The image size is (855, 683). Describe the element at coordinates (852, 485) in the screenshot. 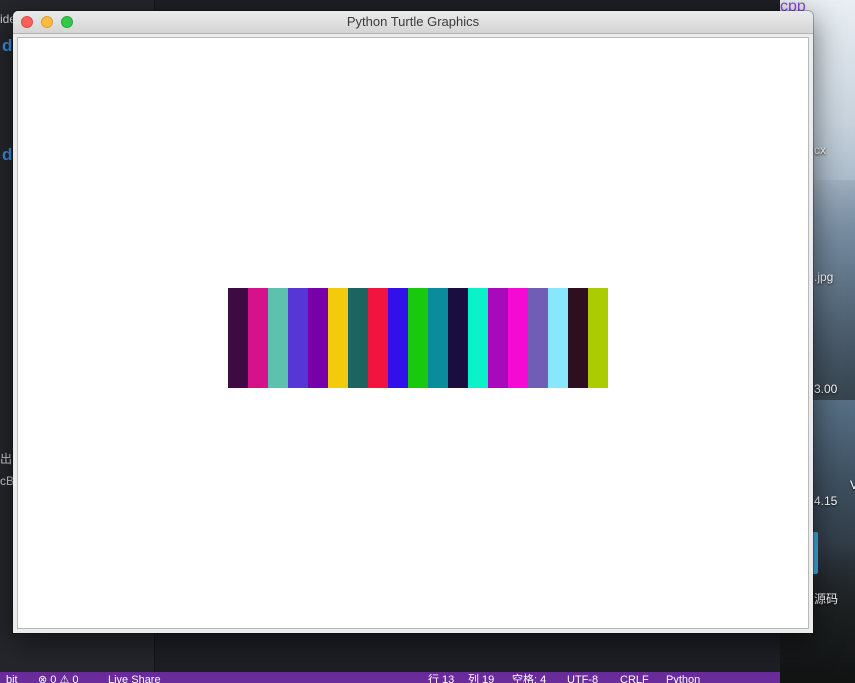

I see `desktop-label: V` at that location.